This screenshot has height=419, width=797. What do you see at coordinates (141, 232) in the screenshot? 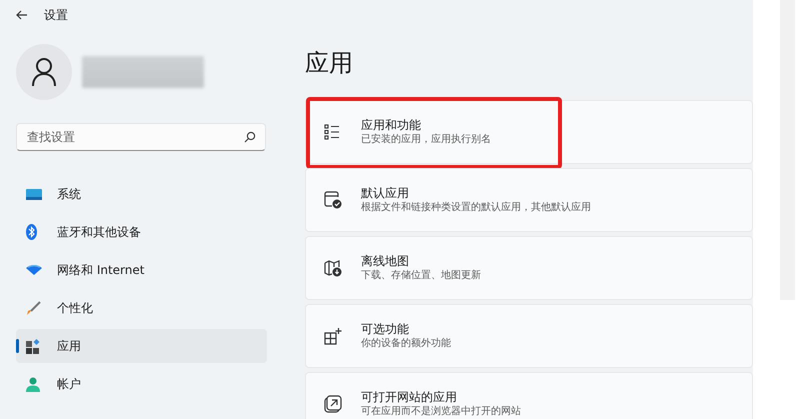
I see `sidebar-item: 蓝牙和其他设备` at bounding box center [141, 232].